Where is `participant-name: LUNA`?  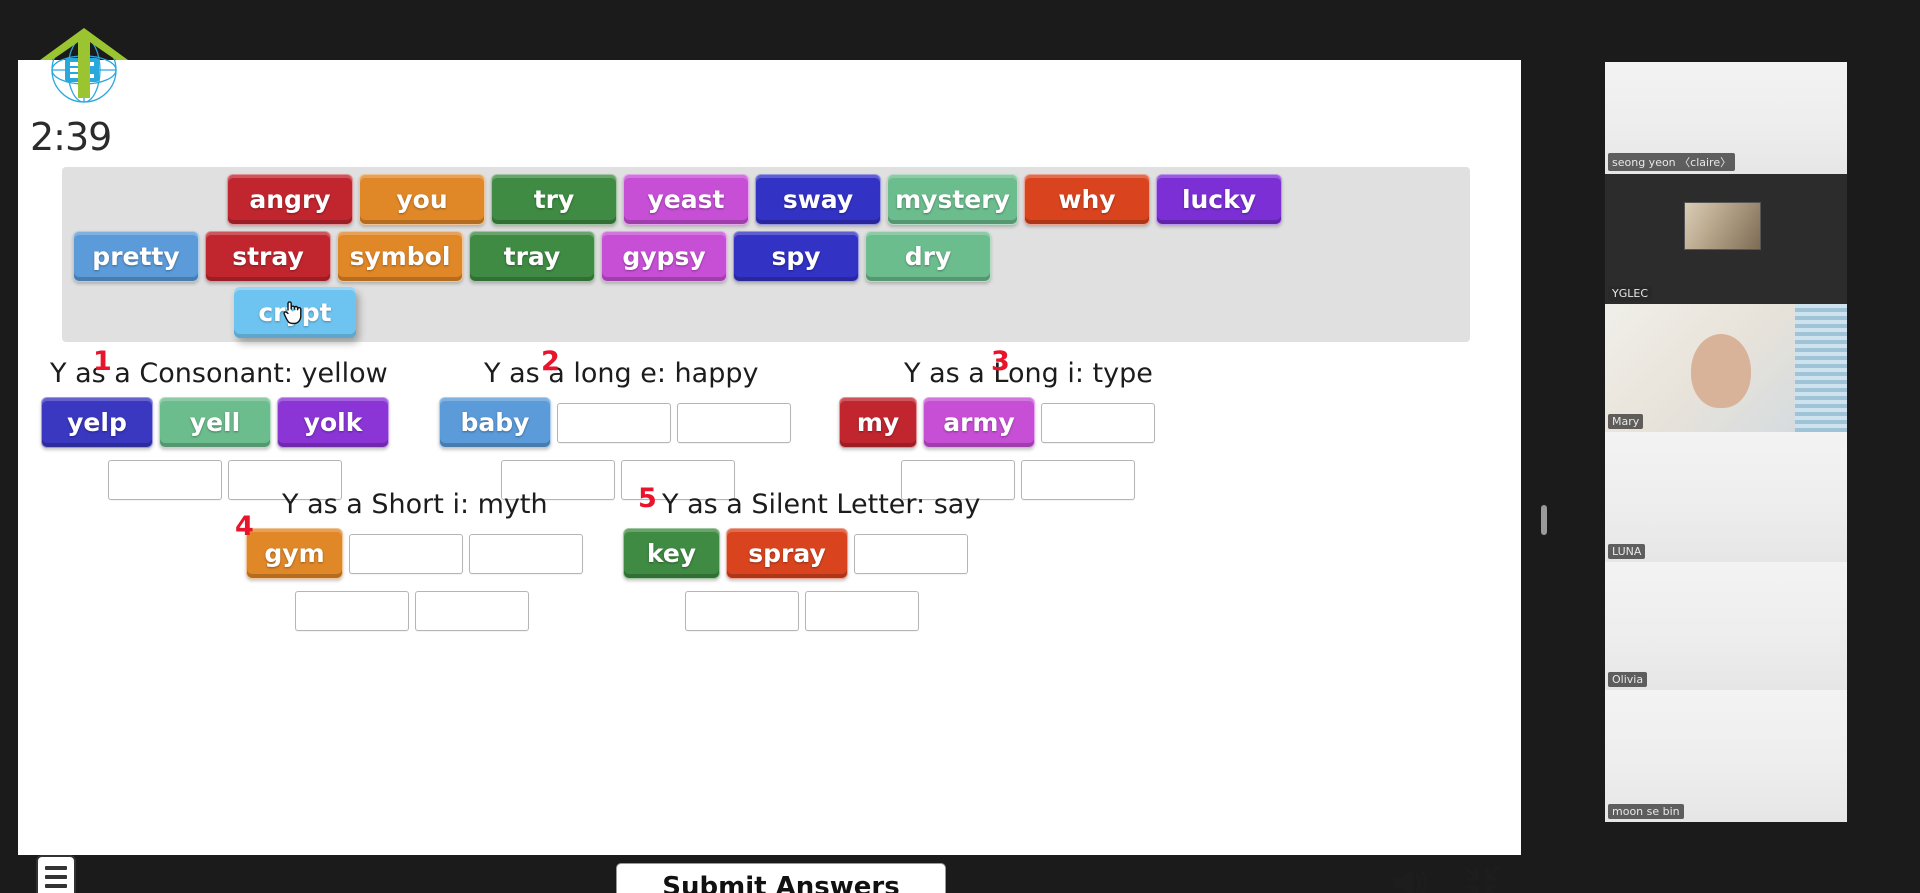 participant-name: LUNA is located at coordinates (1627, 551).